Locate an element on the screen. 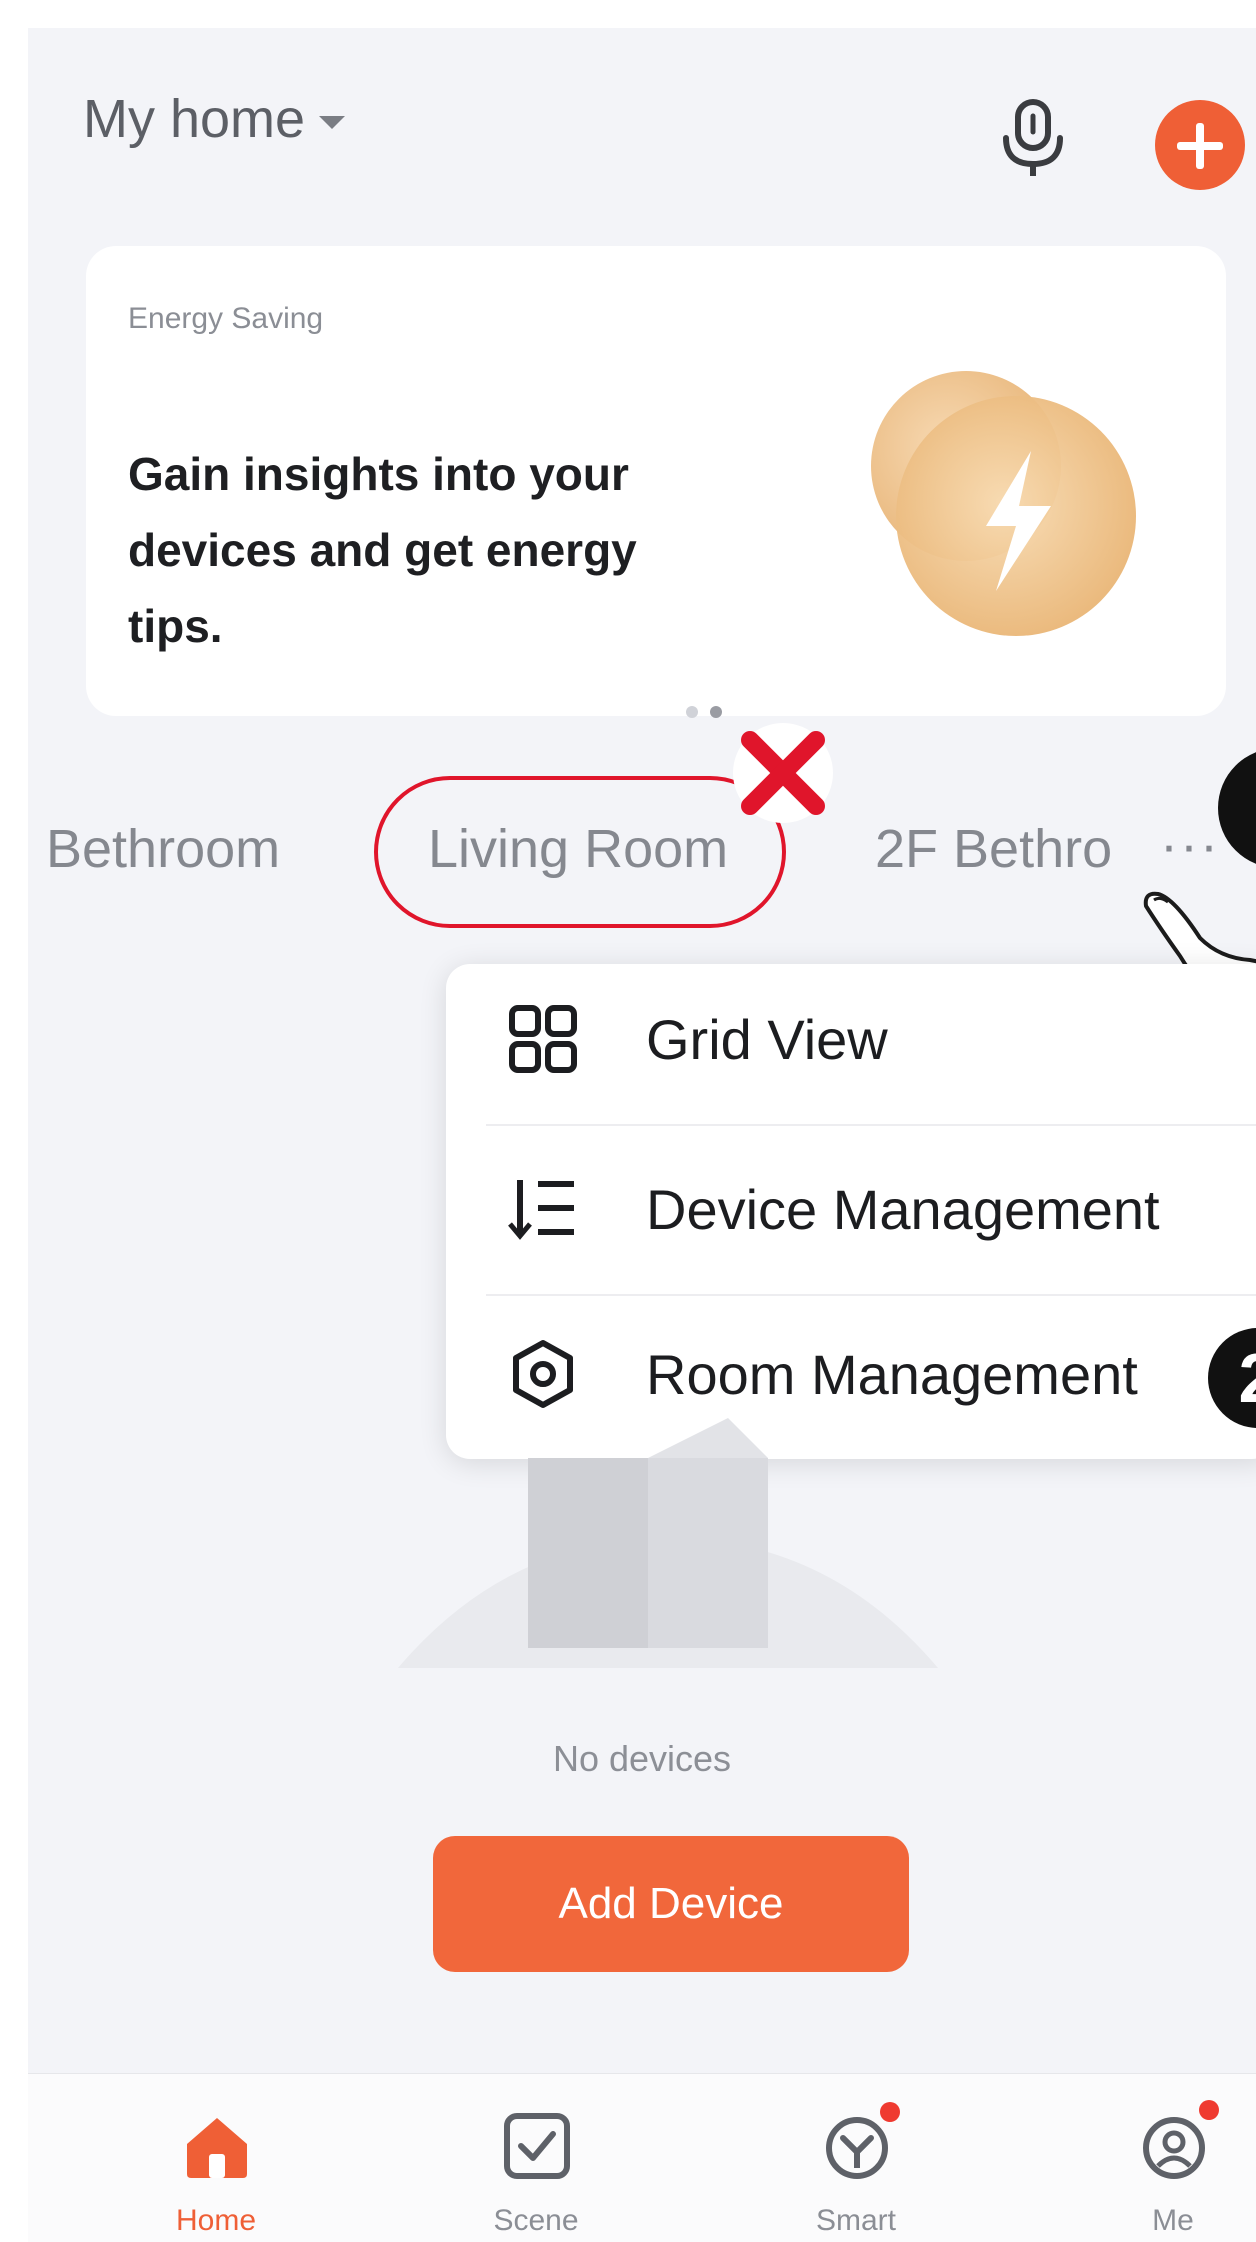 This screenshot has width=1256, height=2242. menu-item-label: Grid View is located at coordinates (767, 1039).